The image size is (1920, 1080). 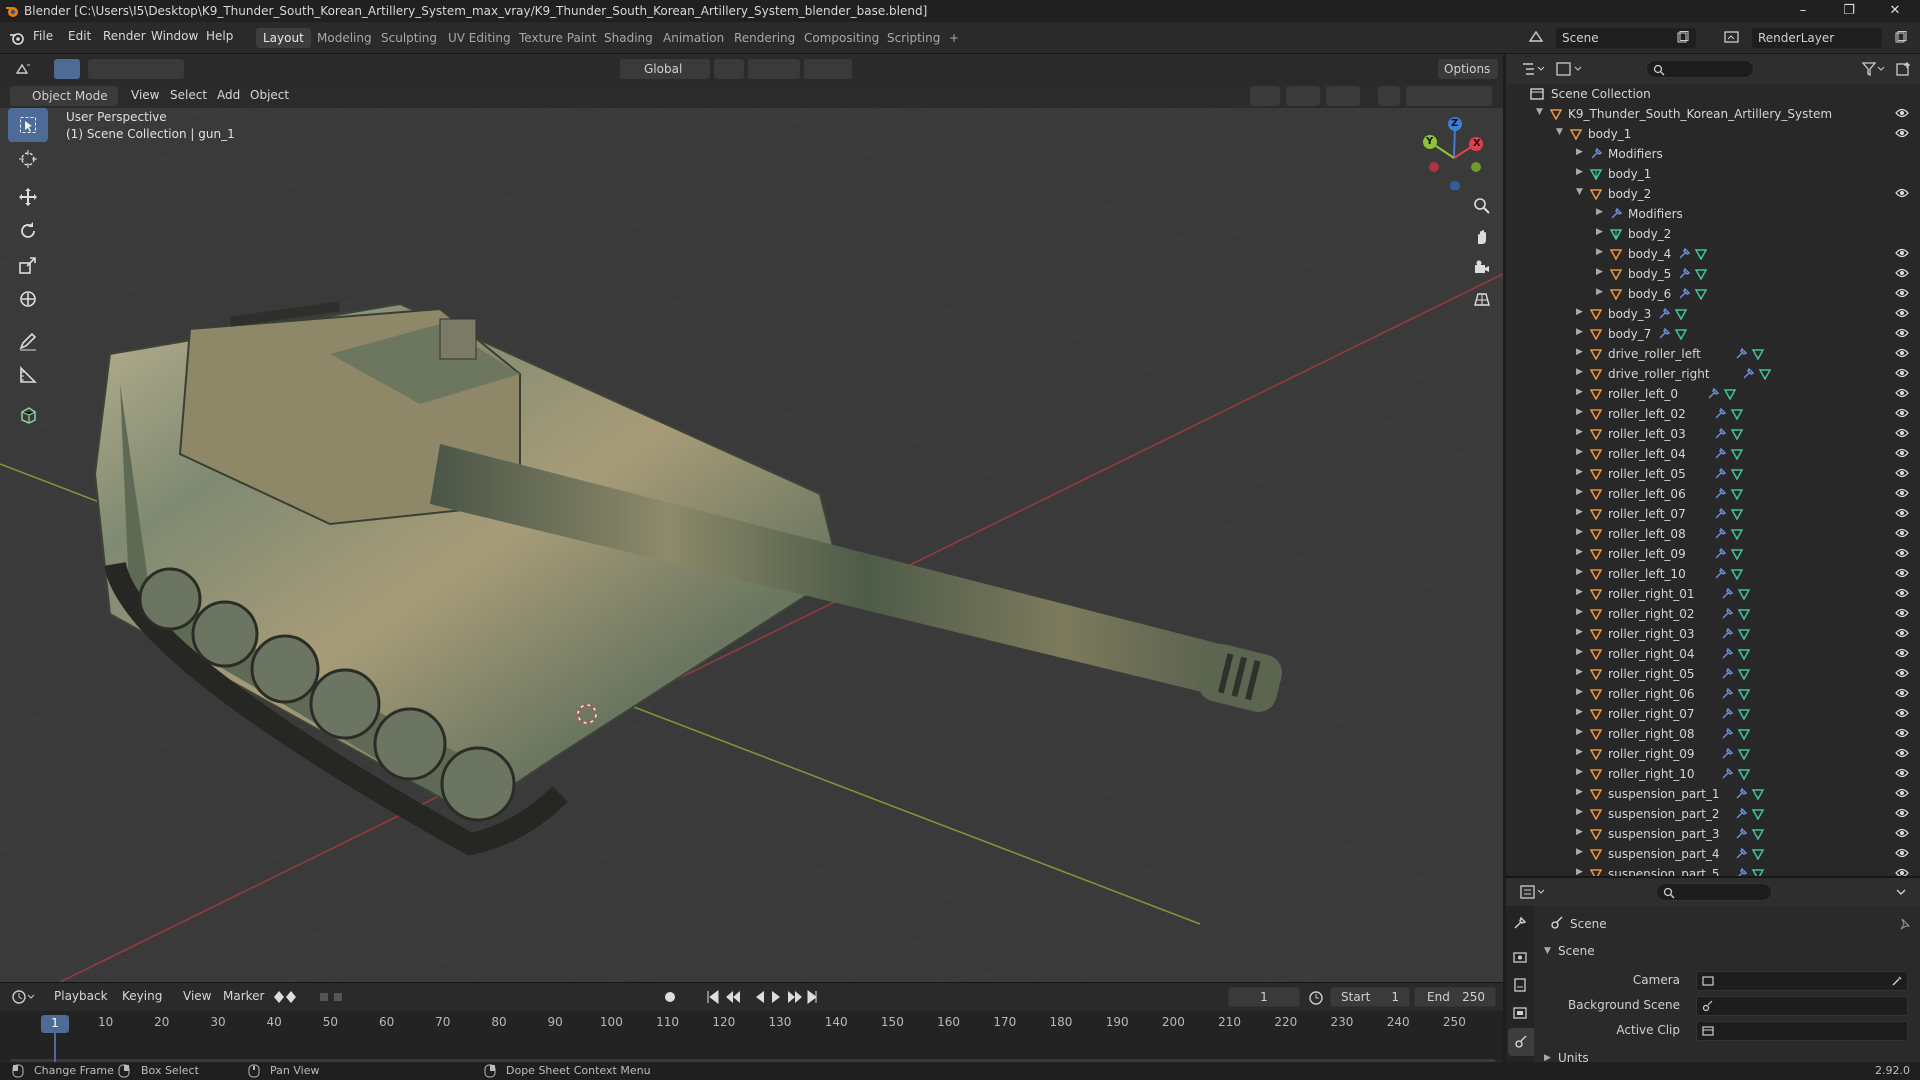 What do you see at coordinates (1547, 951) in the screenshot?
I see `panel-expand-icon: ▼` at bounding box center [1547, 951].